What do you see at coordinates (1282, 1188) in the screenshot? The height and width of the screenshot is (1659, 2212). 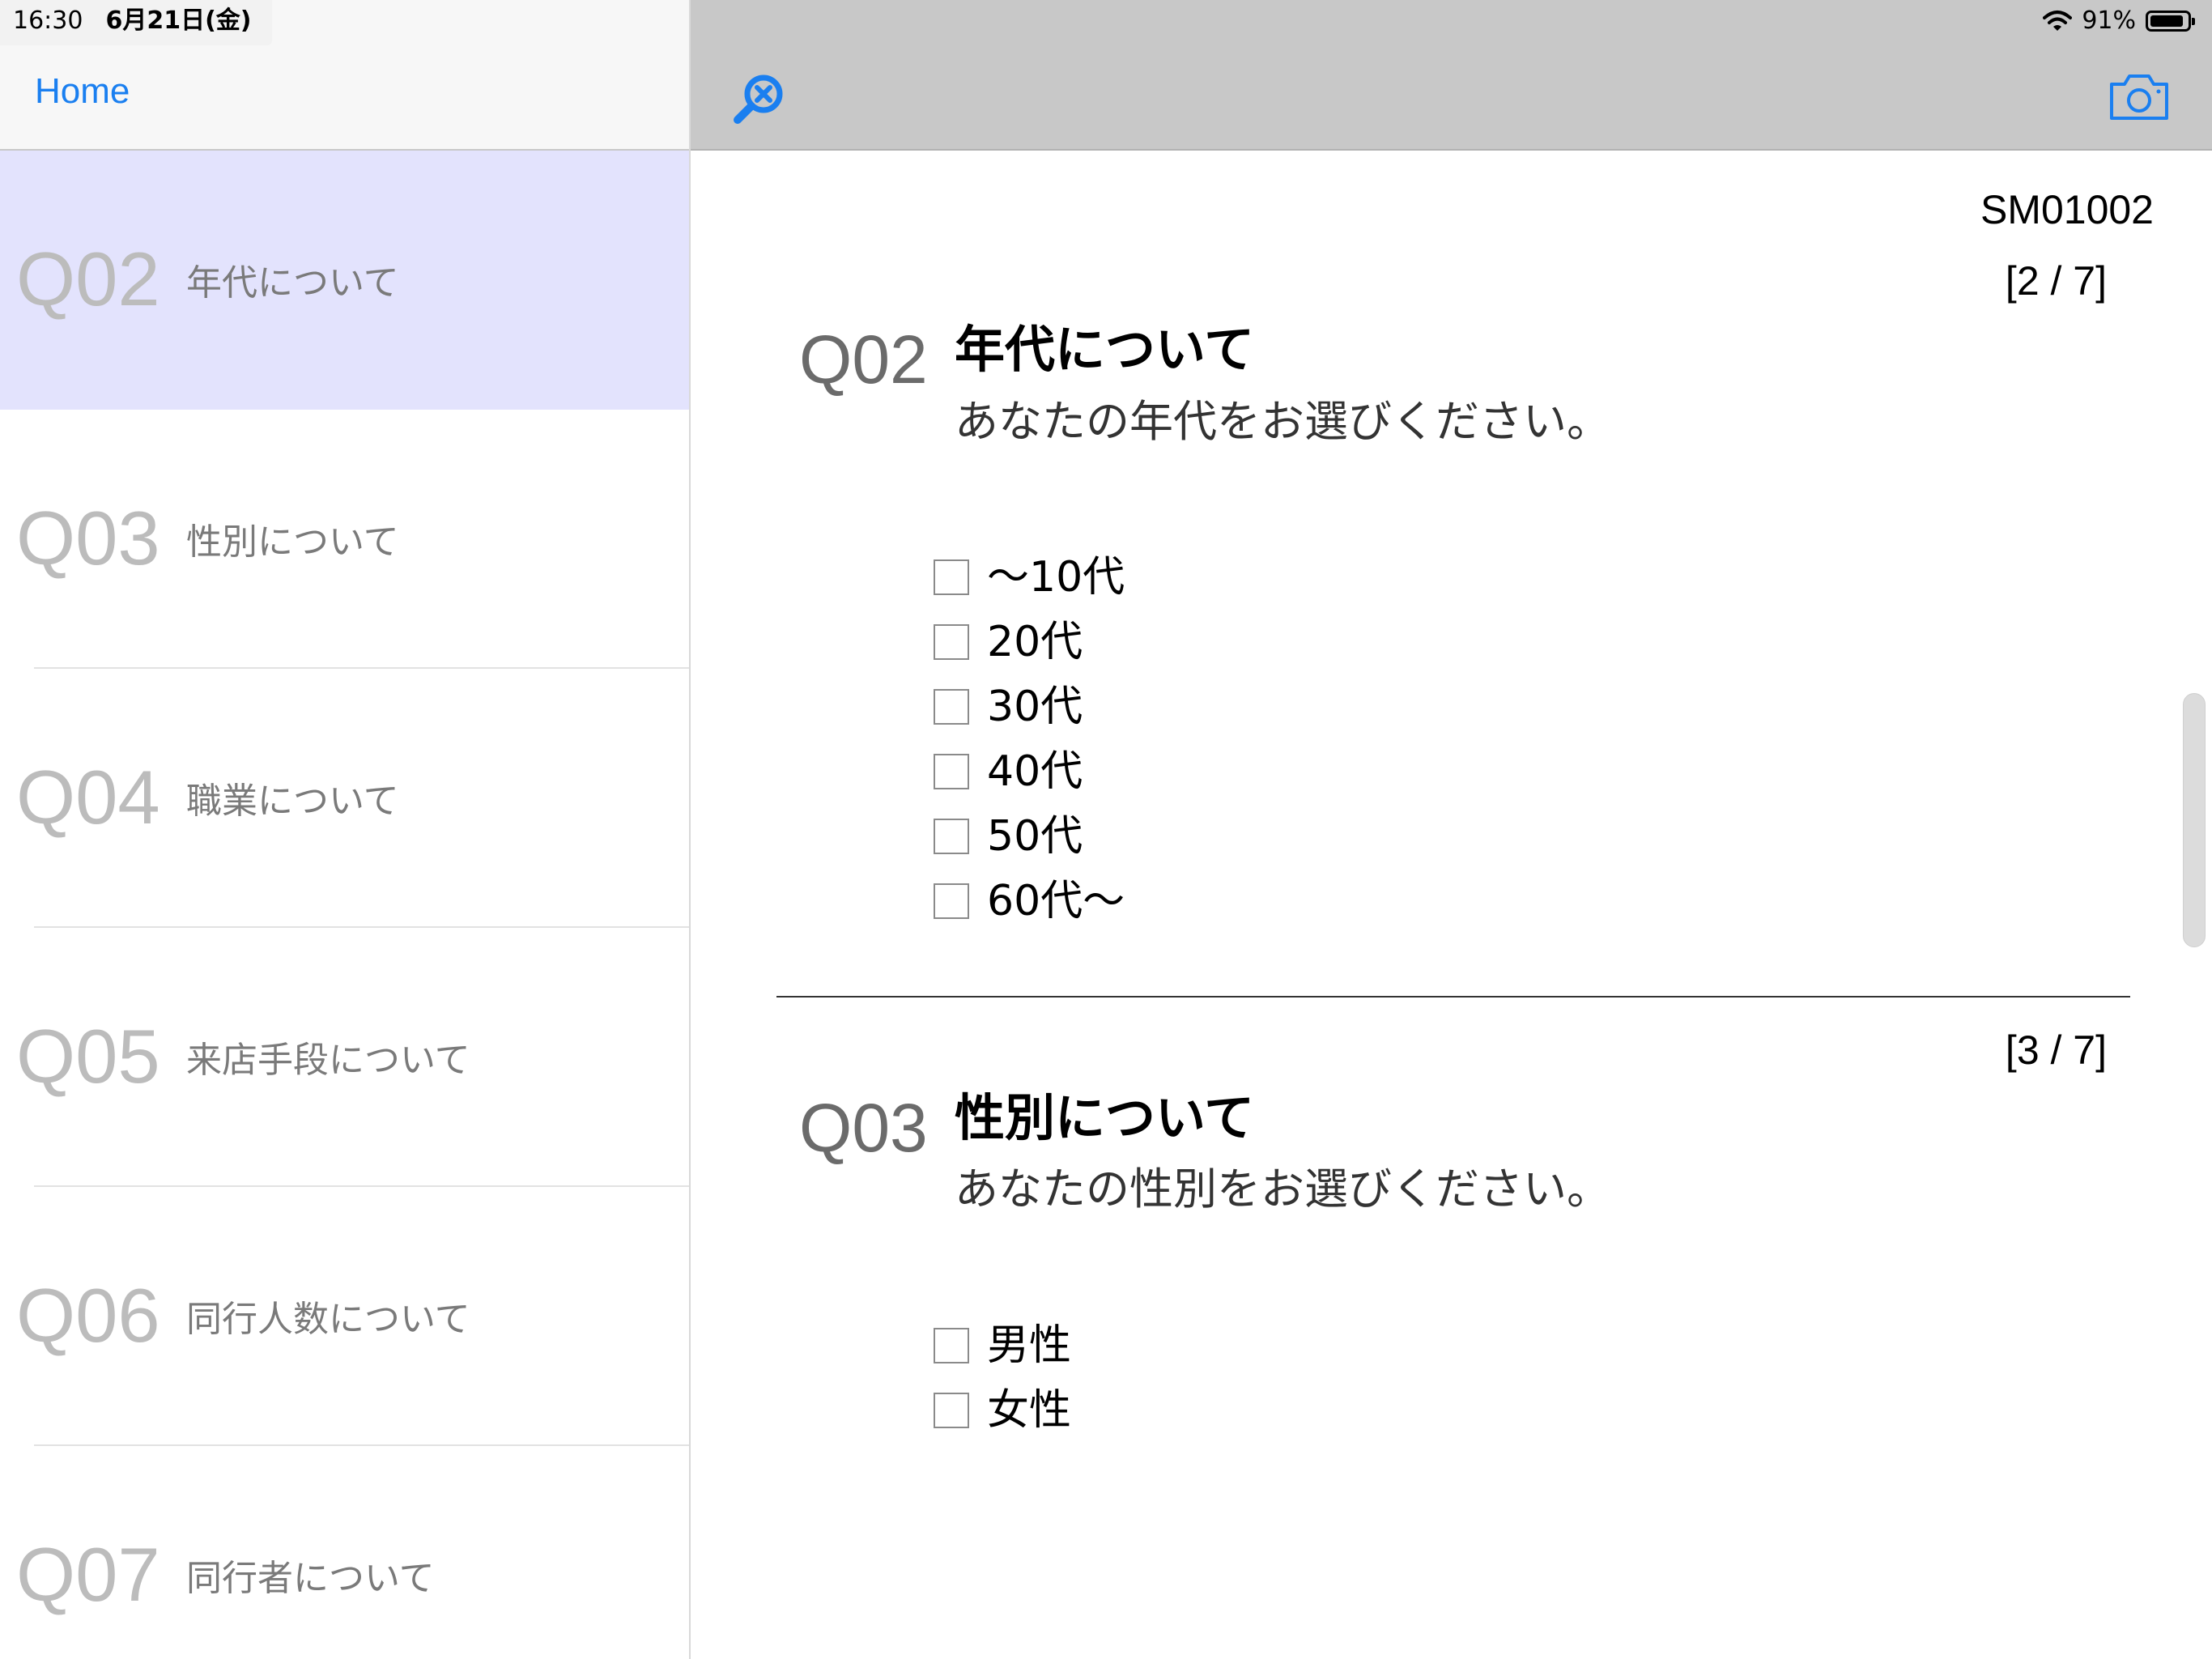 I see `question-description: あなたの性別をお選びください。` at bounding box center [1282, 1188].